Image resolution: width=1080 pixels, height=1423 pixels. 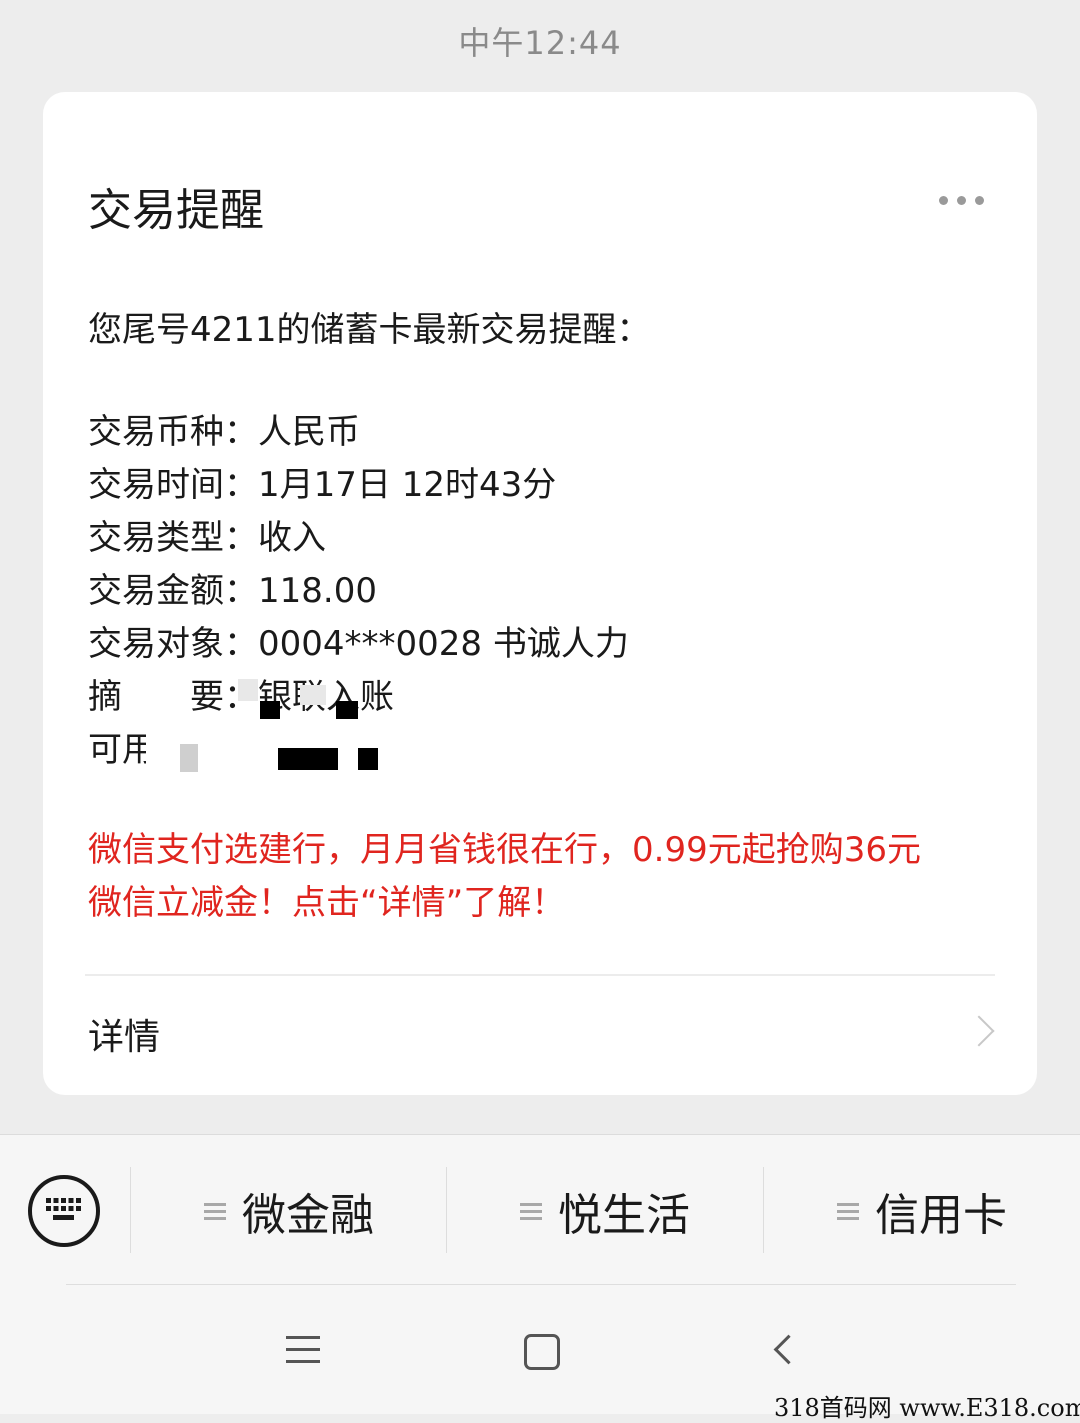 I want to click on field-value: 收入, so click(x=292, y=538).